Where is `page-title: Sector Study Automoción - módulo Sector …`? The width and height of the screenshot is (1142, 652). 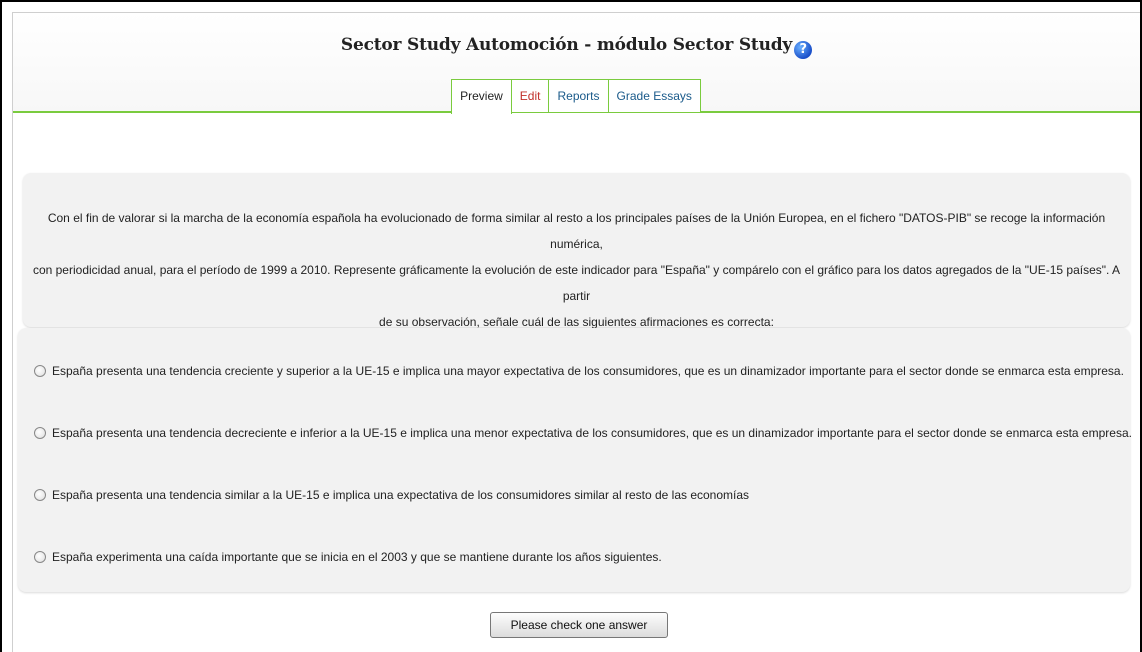
page-title: Sector Study Automoción - módulo Sector … is located at coordinates (576, 47).